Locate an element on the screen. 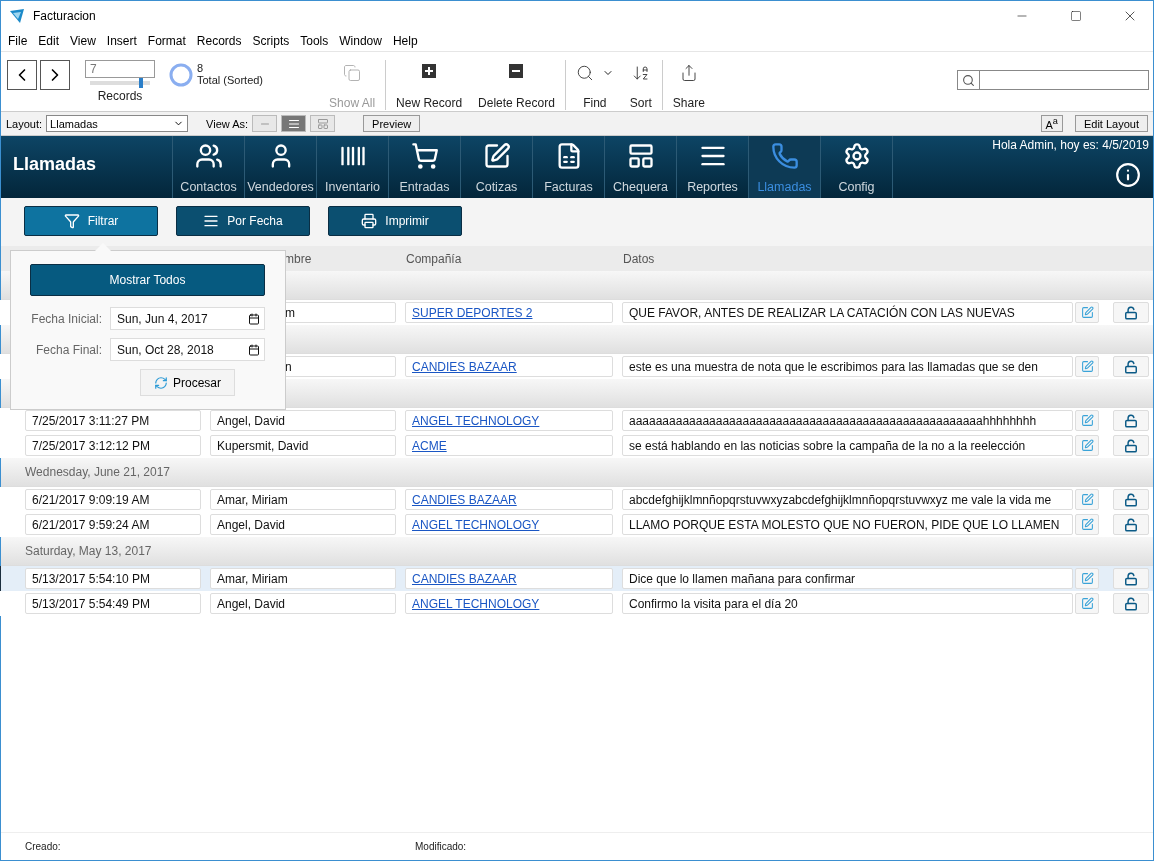 The width and height of the screenshot is (1154, 861). nav-tab: Llamadas is located at coordinates (784, 167).